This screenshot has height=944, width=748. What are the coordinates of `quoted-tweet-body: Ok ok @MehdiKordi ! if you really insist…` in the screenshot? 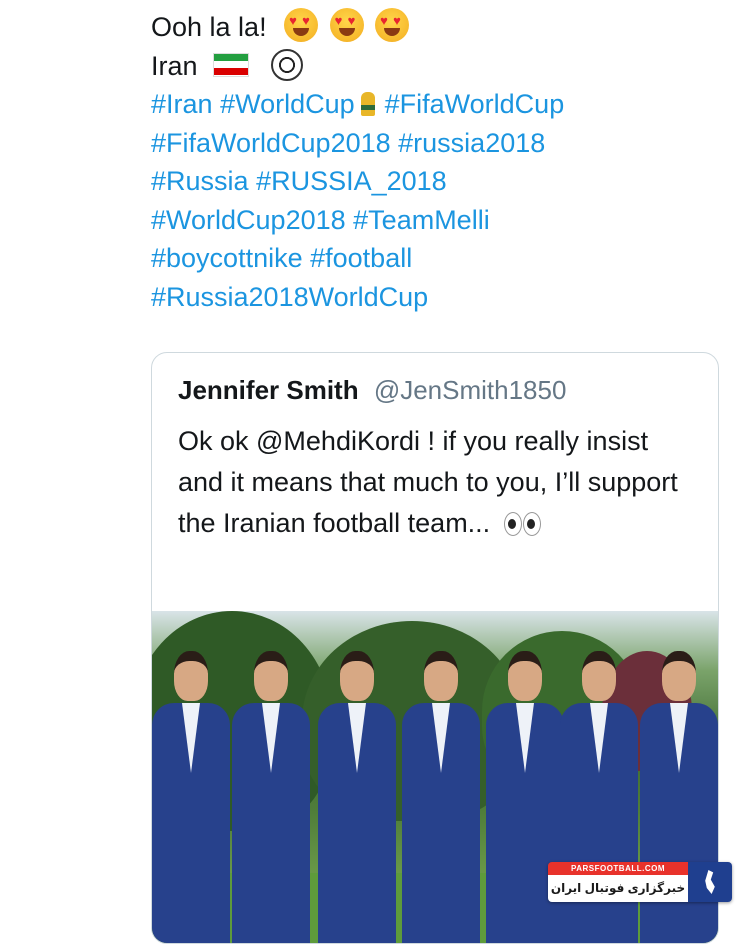 It's located at (438, 484).